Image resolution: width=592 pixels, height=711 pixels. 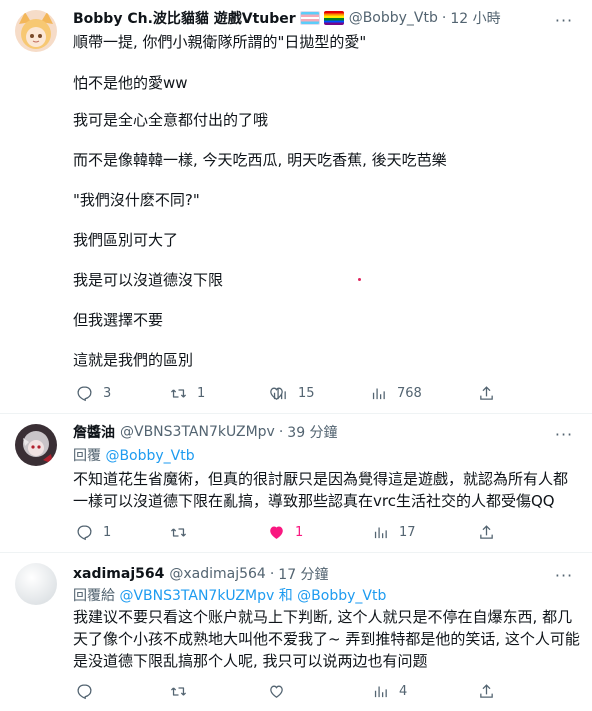 What do you see at coordinates (201, 393) in the screenshot?
I see `retweet-count: 1` at bounding box center [201, 393].